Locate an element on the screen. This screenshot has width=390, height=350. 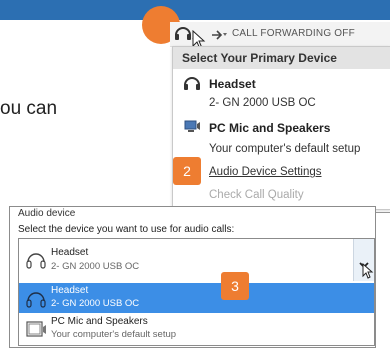
menu-item-pc-mic: PC Mic and Speakers is located at coordinates (269, 128).